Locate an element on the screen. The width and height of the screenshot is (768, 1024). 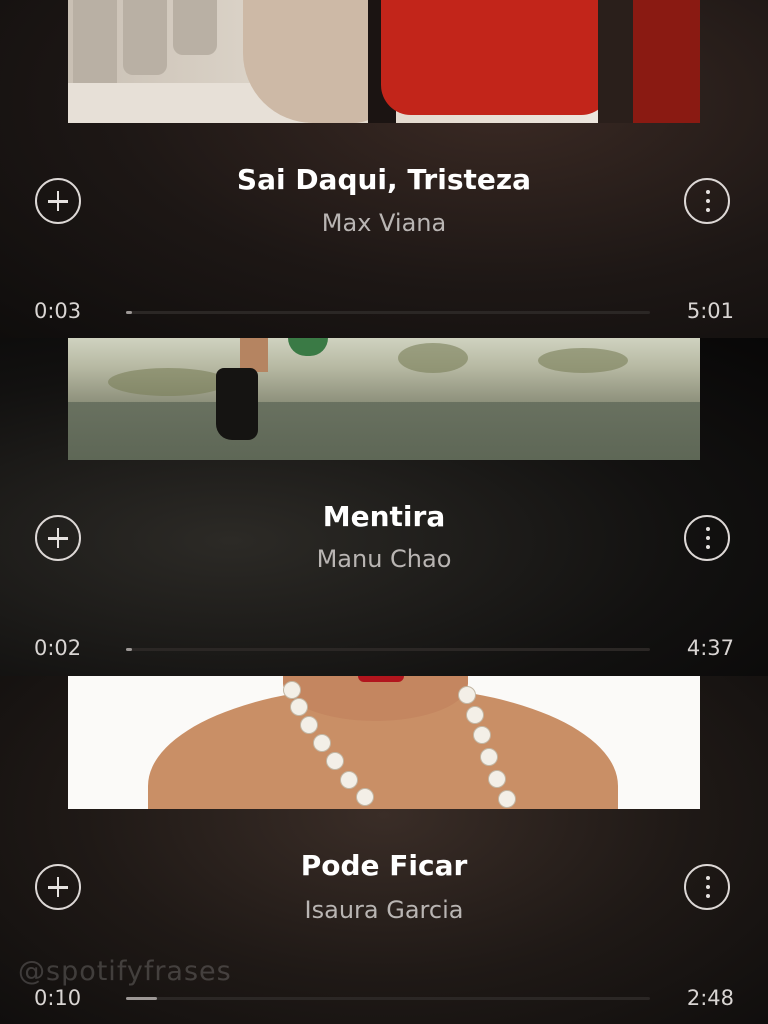
duration-1: 5:01 is located at coordinates (710, 311).